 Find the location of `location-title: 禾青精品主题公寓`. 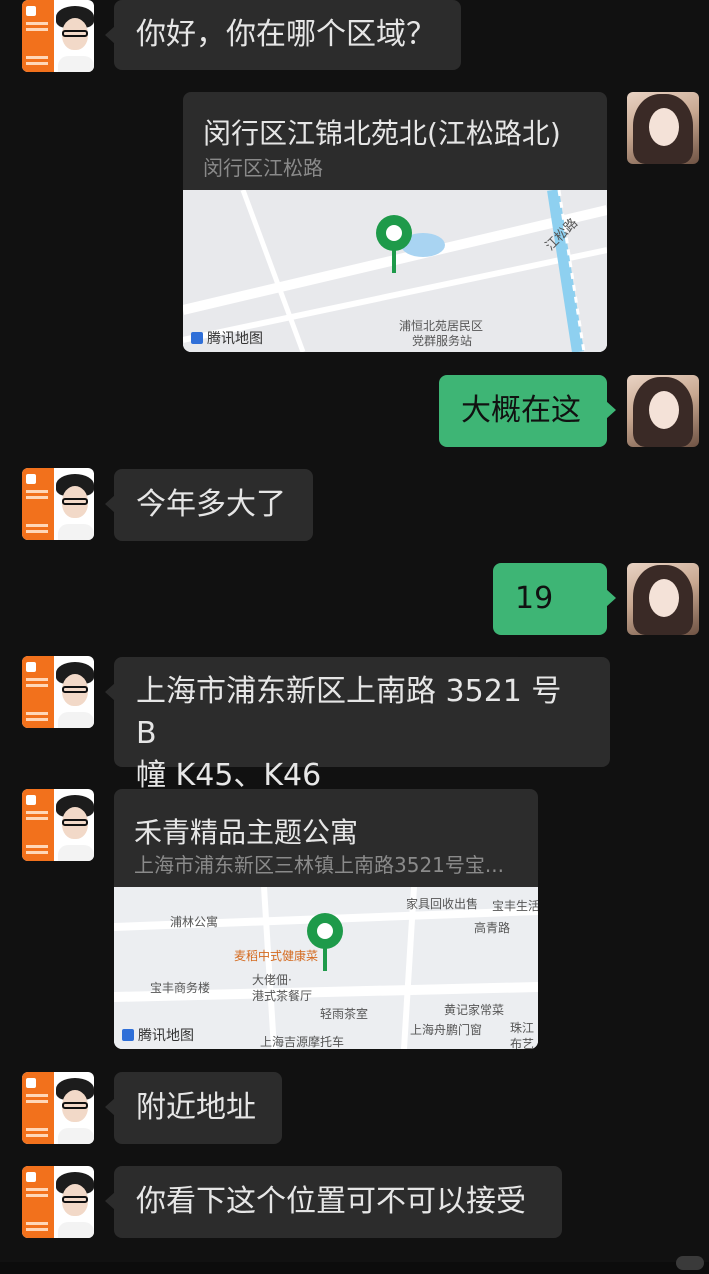

location-title: 禾青精品主题公寓 is located at coordinates (246, 832).